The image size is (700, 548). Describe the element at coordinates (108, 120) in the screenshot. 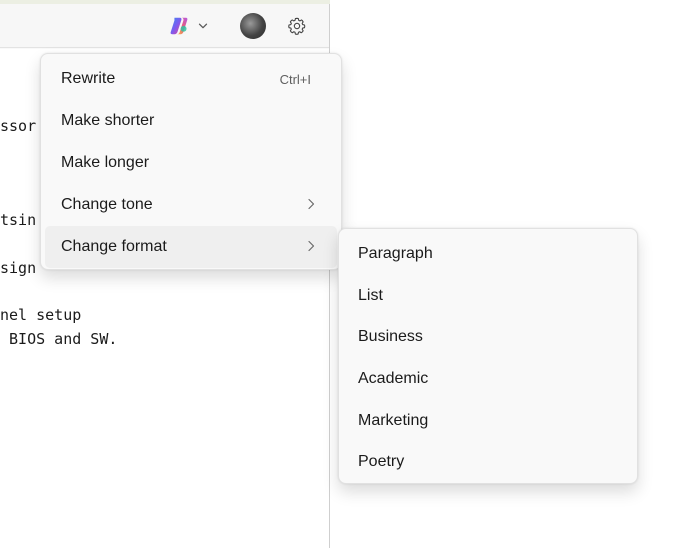

I see `menu-item-label: Make shorter` at that location.